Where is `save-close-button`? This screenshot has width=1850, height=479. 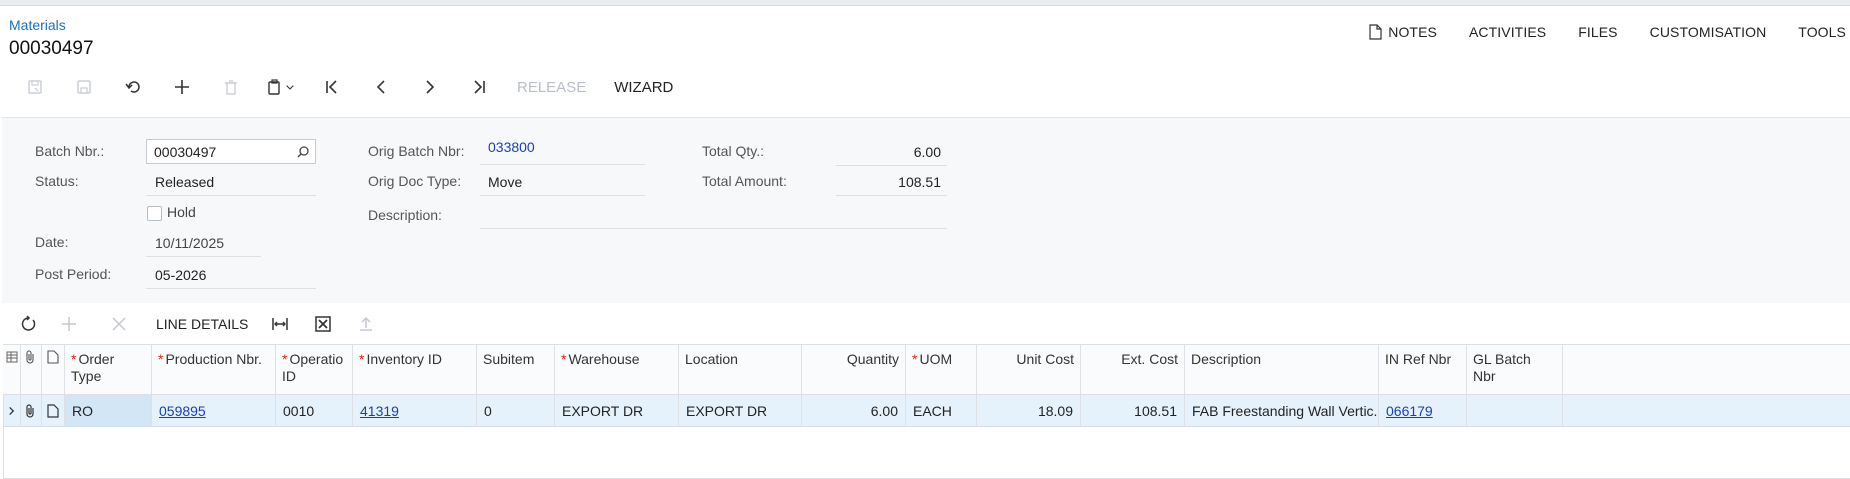 save-close-button is located at coordinates (34, 87).